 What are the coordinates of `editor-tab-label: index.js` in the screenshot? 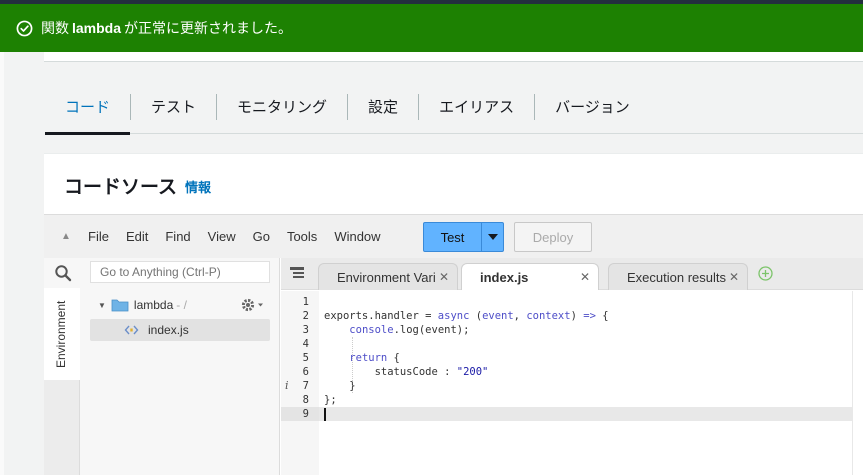 It's located at (504, 277).